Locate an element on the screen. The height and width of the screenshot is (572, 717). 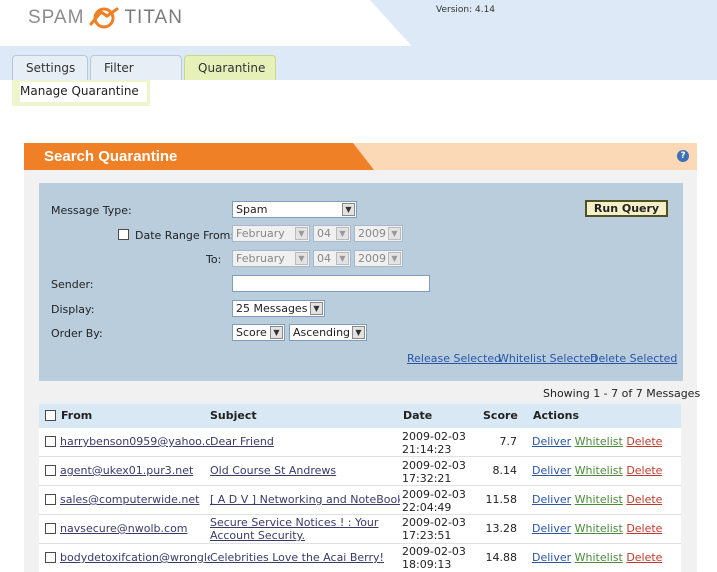
version-label: Version: 4.14 is located at coordinates (466, 10).